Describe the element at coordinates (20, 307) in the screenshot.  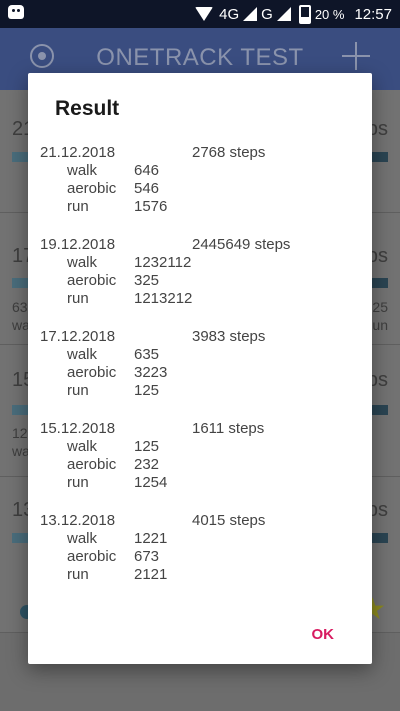
I see `list-item-detail: 63` at that location.